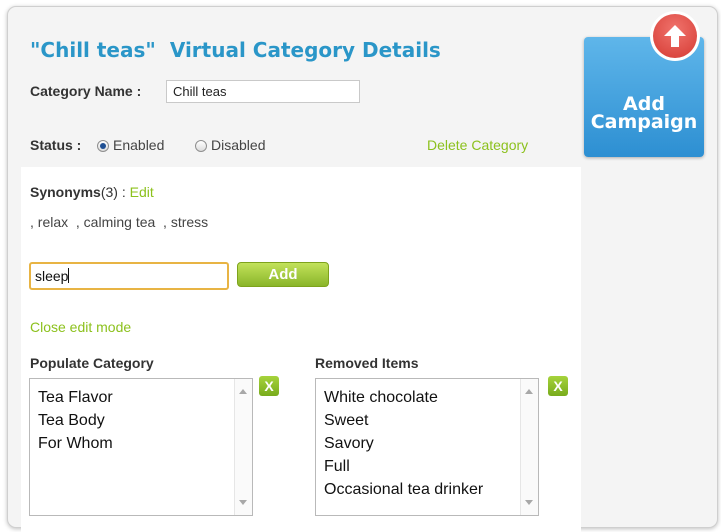 The image size is (721, 532). Describe the element at coordinates (558, 386) in the screenshot. I see `removed-remove-button: X` at that location.